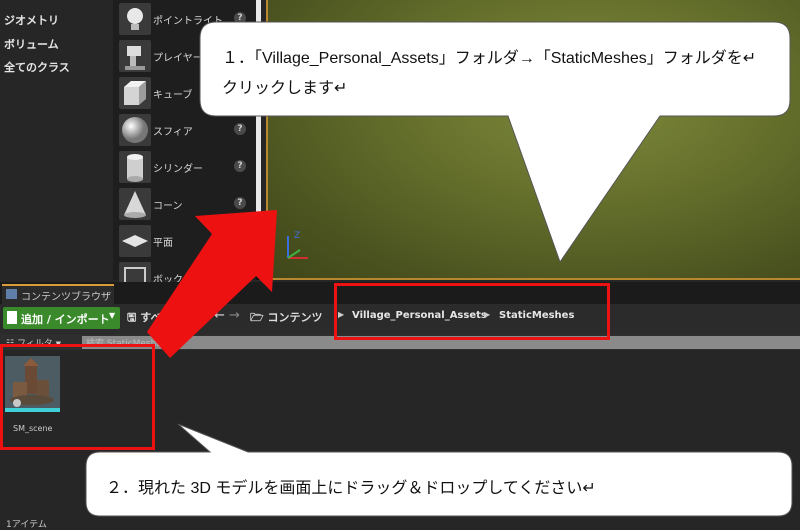  Describe the element at coordinates (285, 88) in the screenshot. I see `step1-text-line2: クリックします↵` at that location.